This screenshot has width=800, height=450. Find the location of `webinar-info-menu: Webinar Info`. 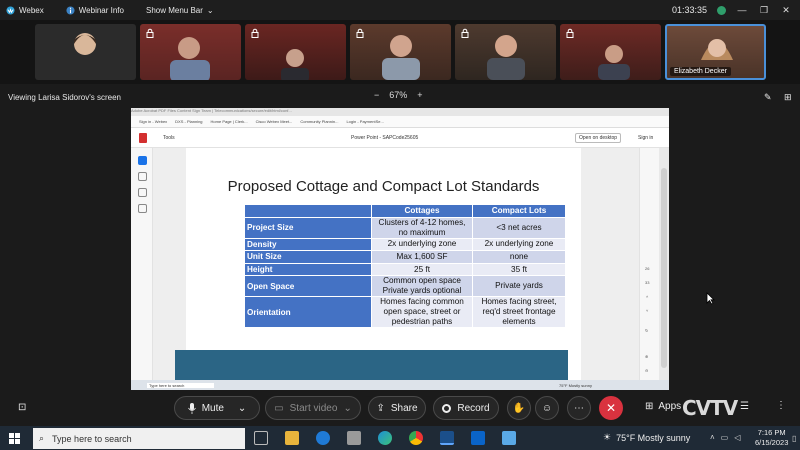

webinar-info-menu: Webinar Info is located at coordinates (95, 10).